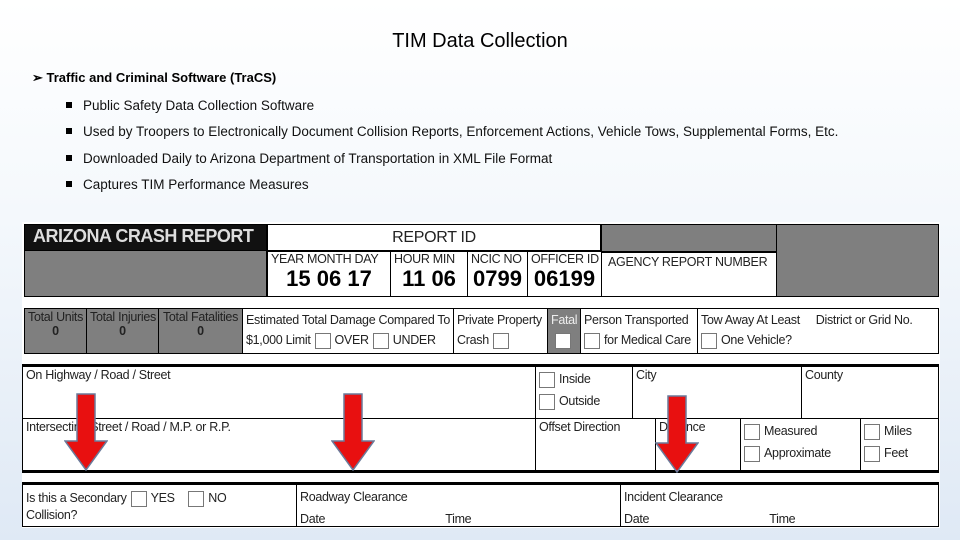 This screenshot has width=960, height=540. What do you see at coordinates (434, 238) in the screenshot?
I see `report-id-label: REPORT ID` at bounding box center [434, 238].